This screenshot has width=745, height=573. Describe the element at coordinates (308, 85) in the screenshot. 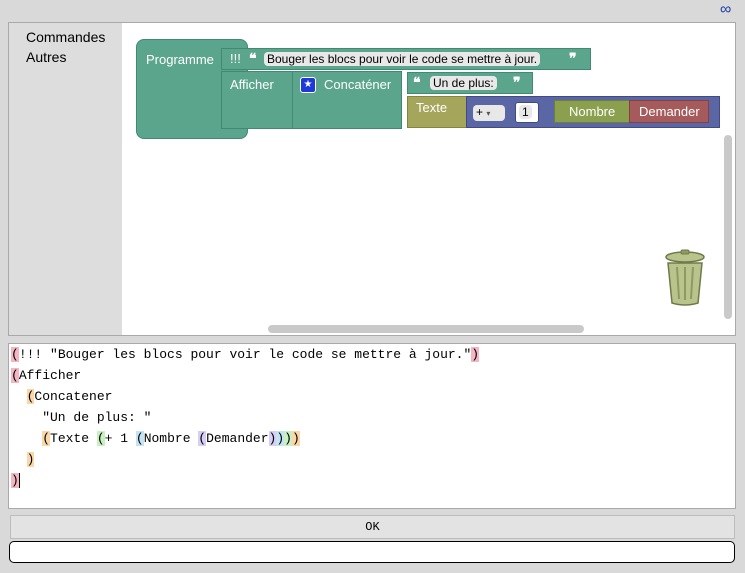

I see `mutator-star-icon: ★` at that location.